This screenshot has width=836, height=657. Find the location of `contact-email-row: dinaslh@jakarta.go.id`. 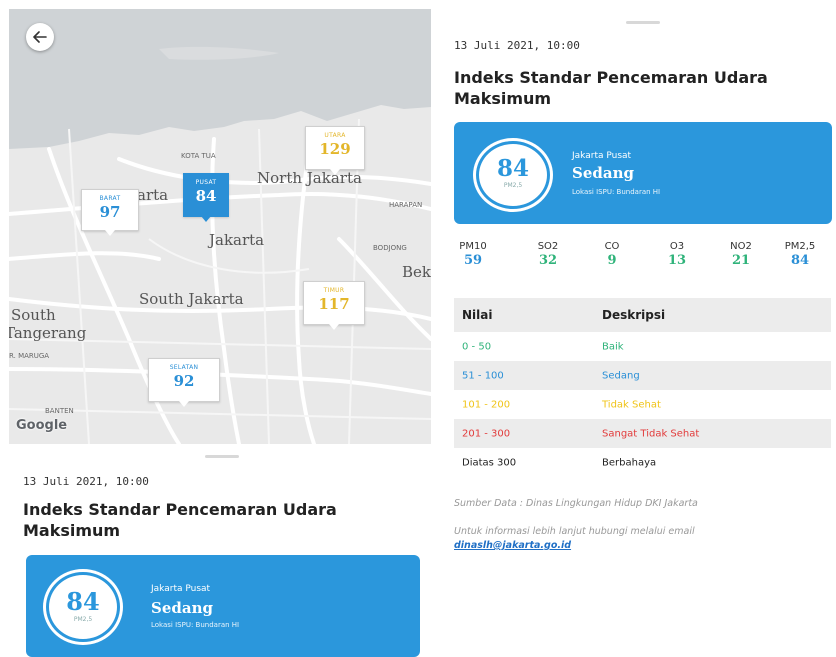

contact-email-row: dinaslh@jakarta.go.id is located at coordinates (512, 545).